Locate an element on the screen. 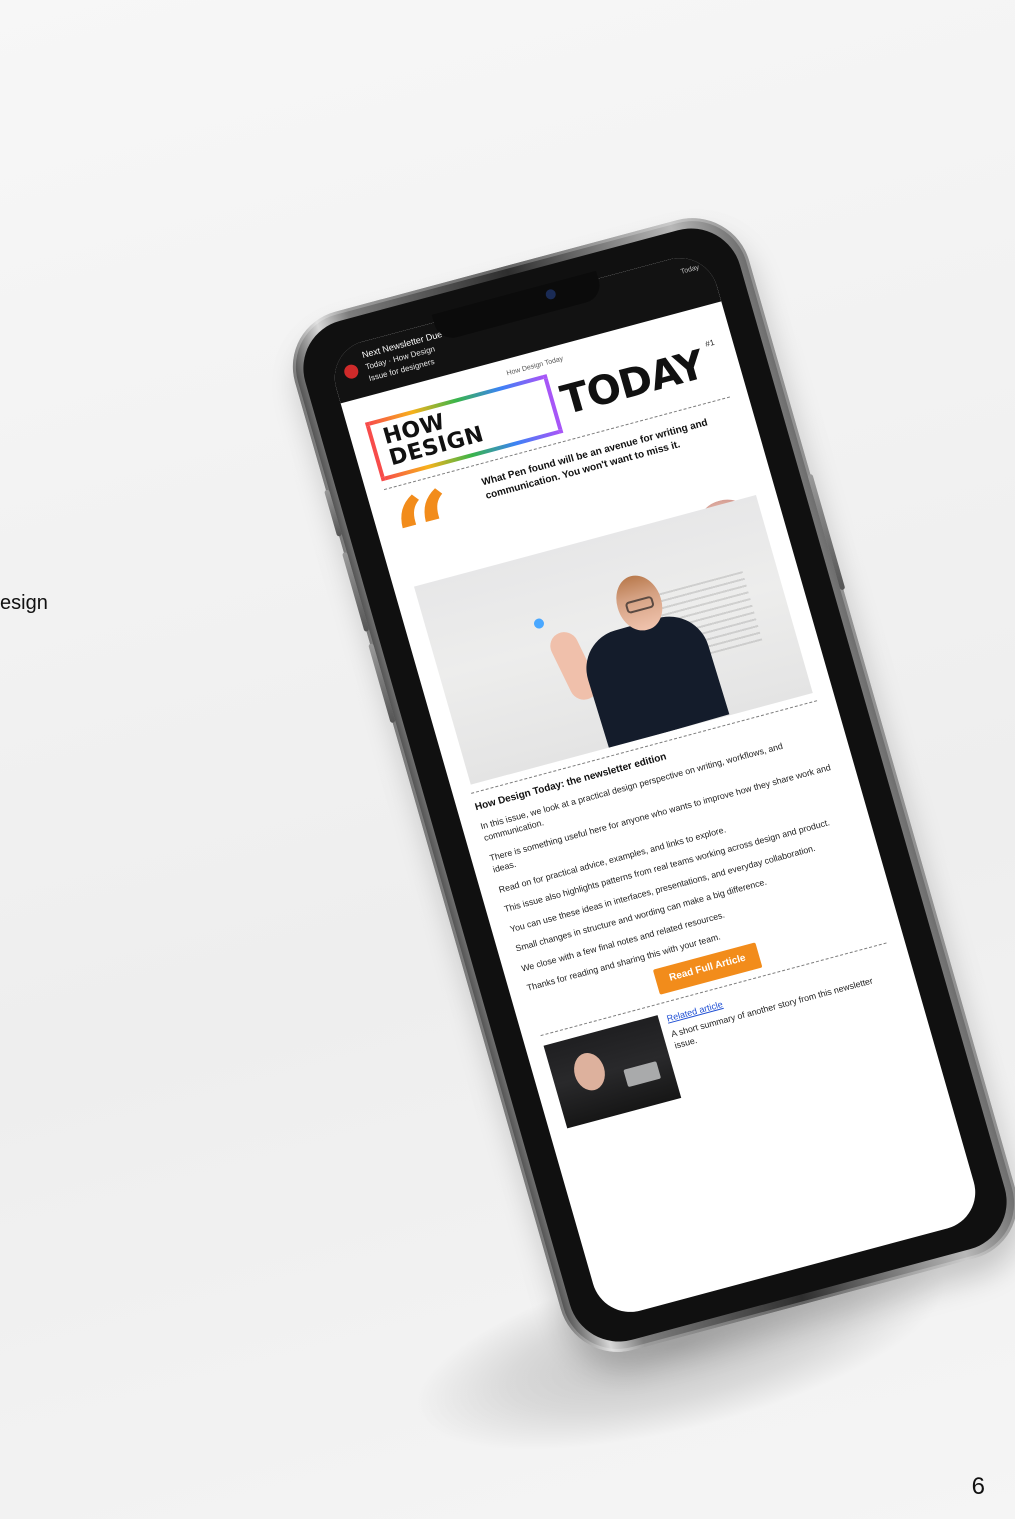 This screenshot has width=1015, height=1519. thumbnail-person is located at coordinates (589, 1071).